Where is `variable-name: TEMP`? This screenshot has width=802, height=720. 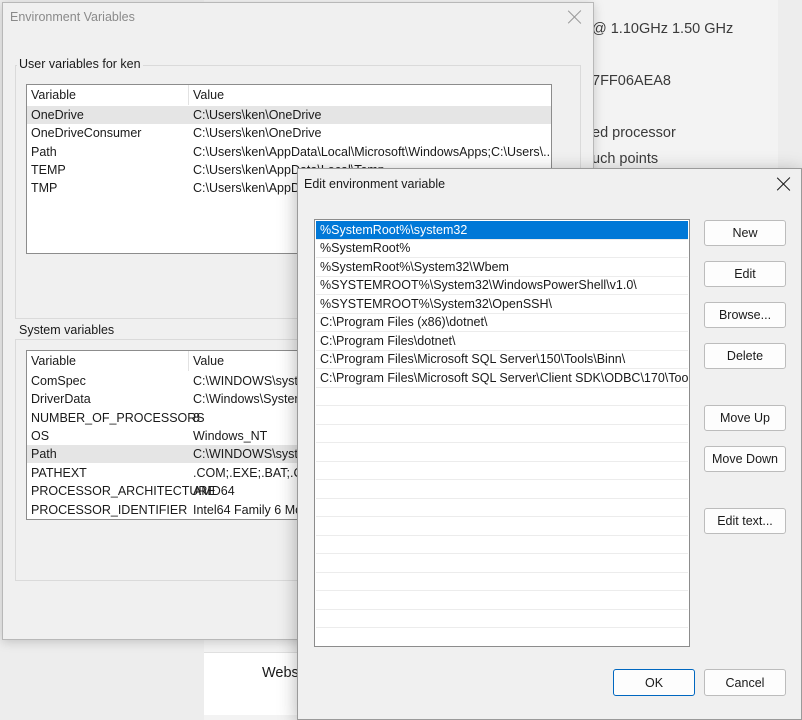 variable-name: TEMP is located at coordinates (48, 170).